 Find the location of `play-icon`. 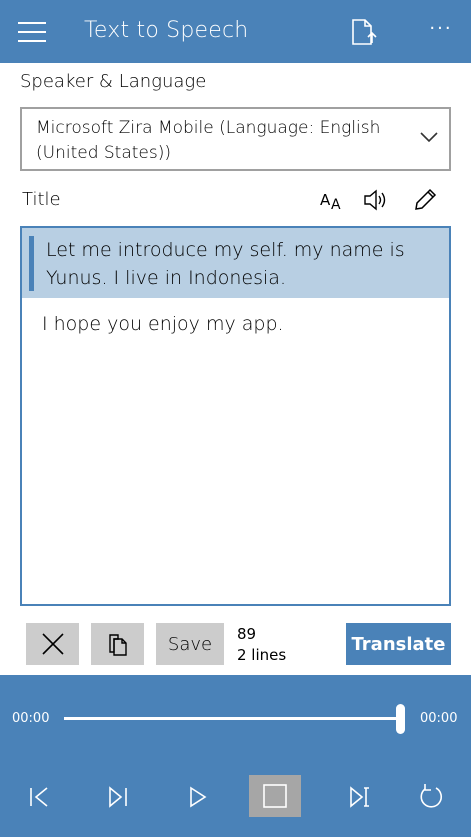

play-icon is located at coordinates (197, 797).